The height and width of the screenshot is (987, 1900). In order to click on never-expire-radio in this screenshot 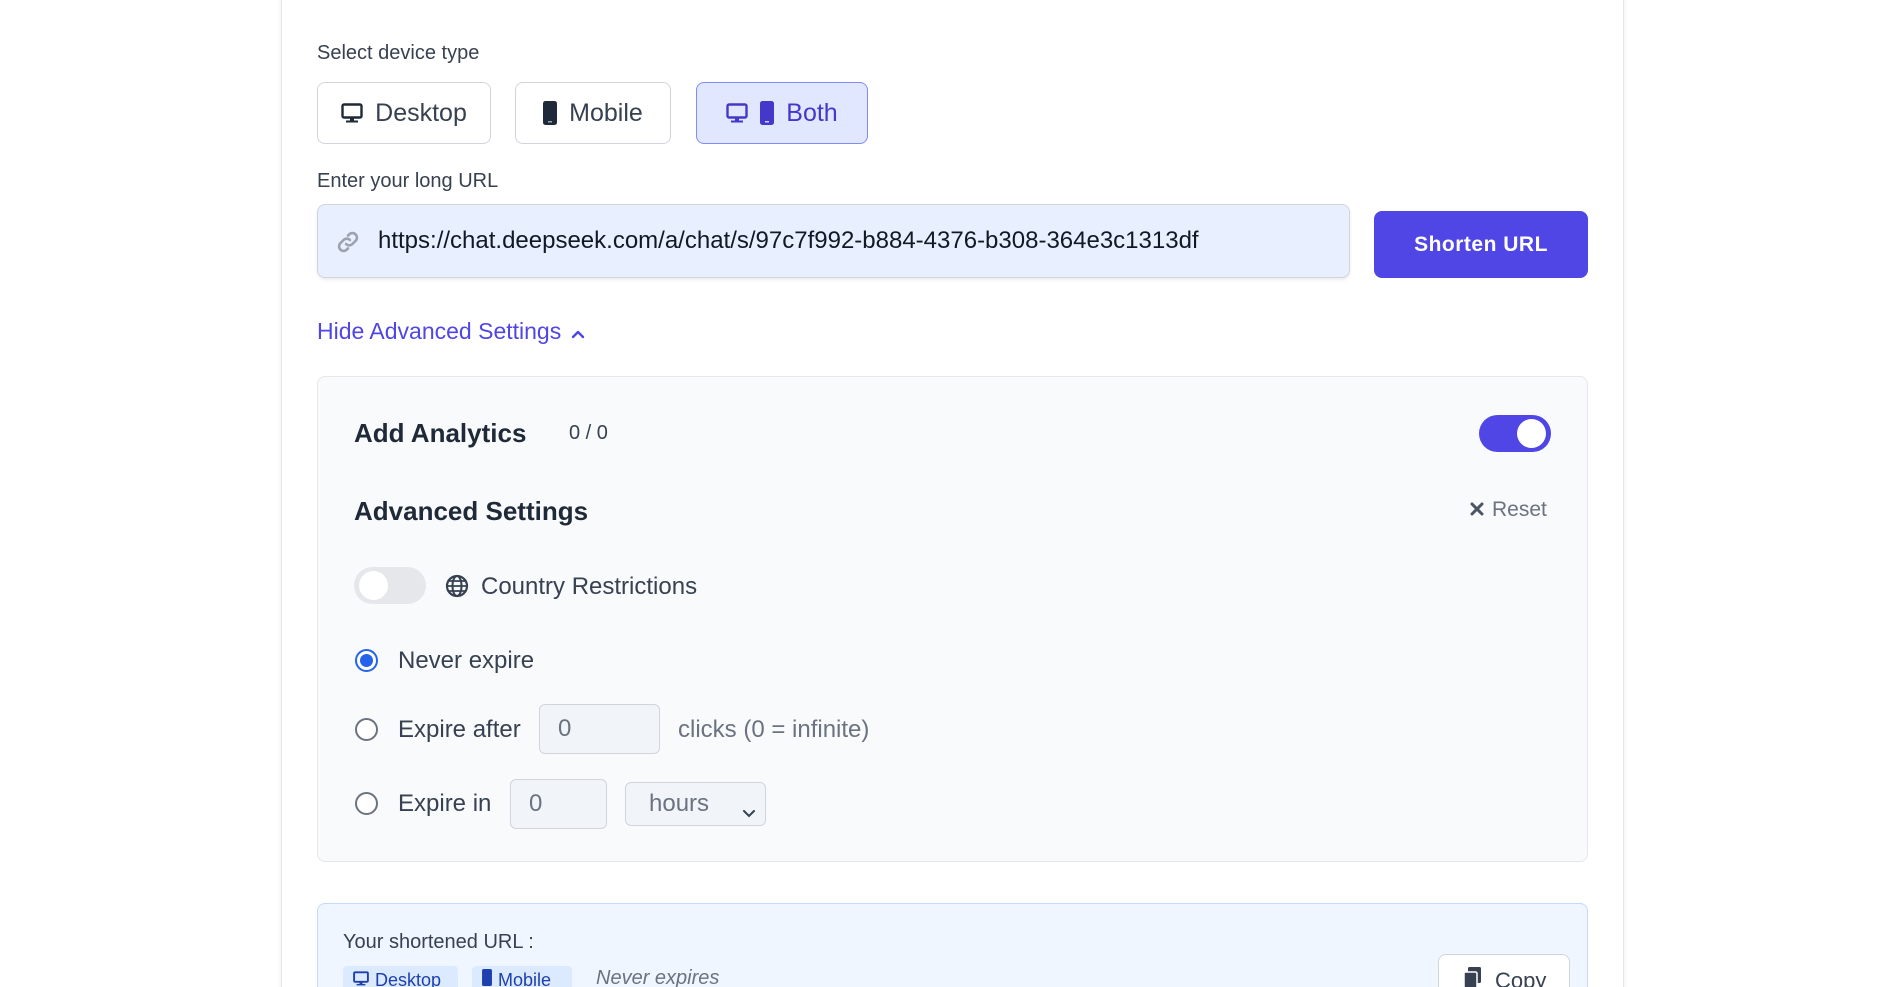, I will do `click(366, 660)`.